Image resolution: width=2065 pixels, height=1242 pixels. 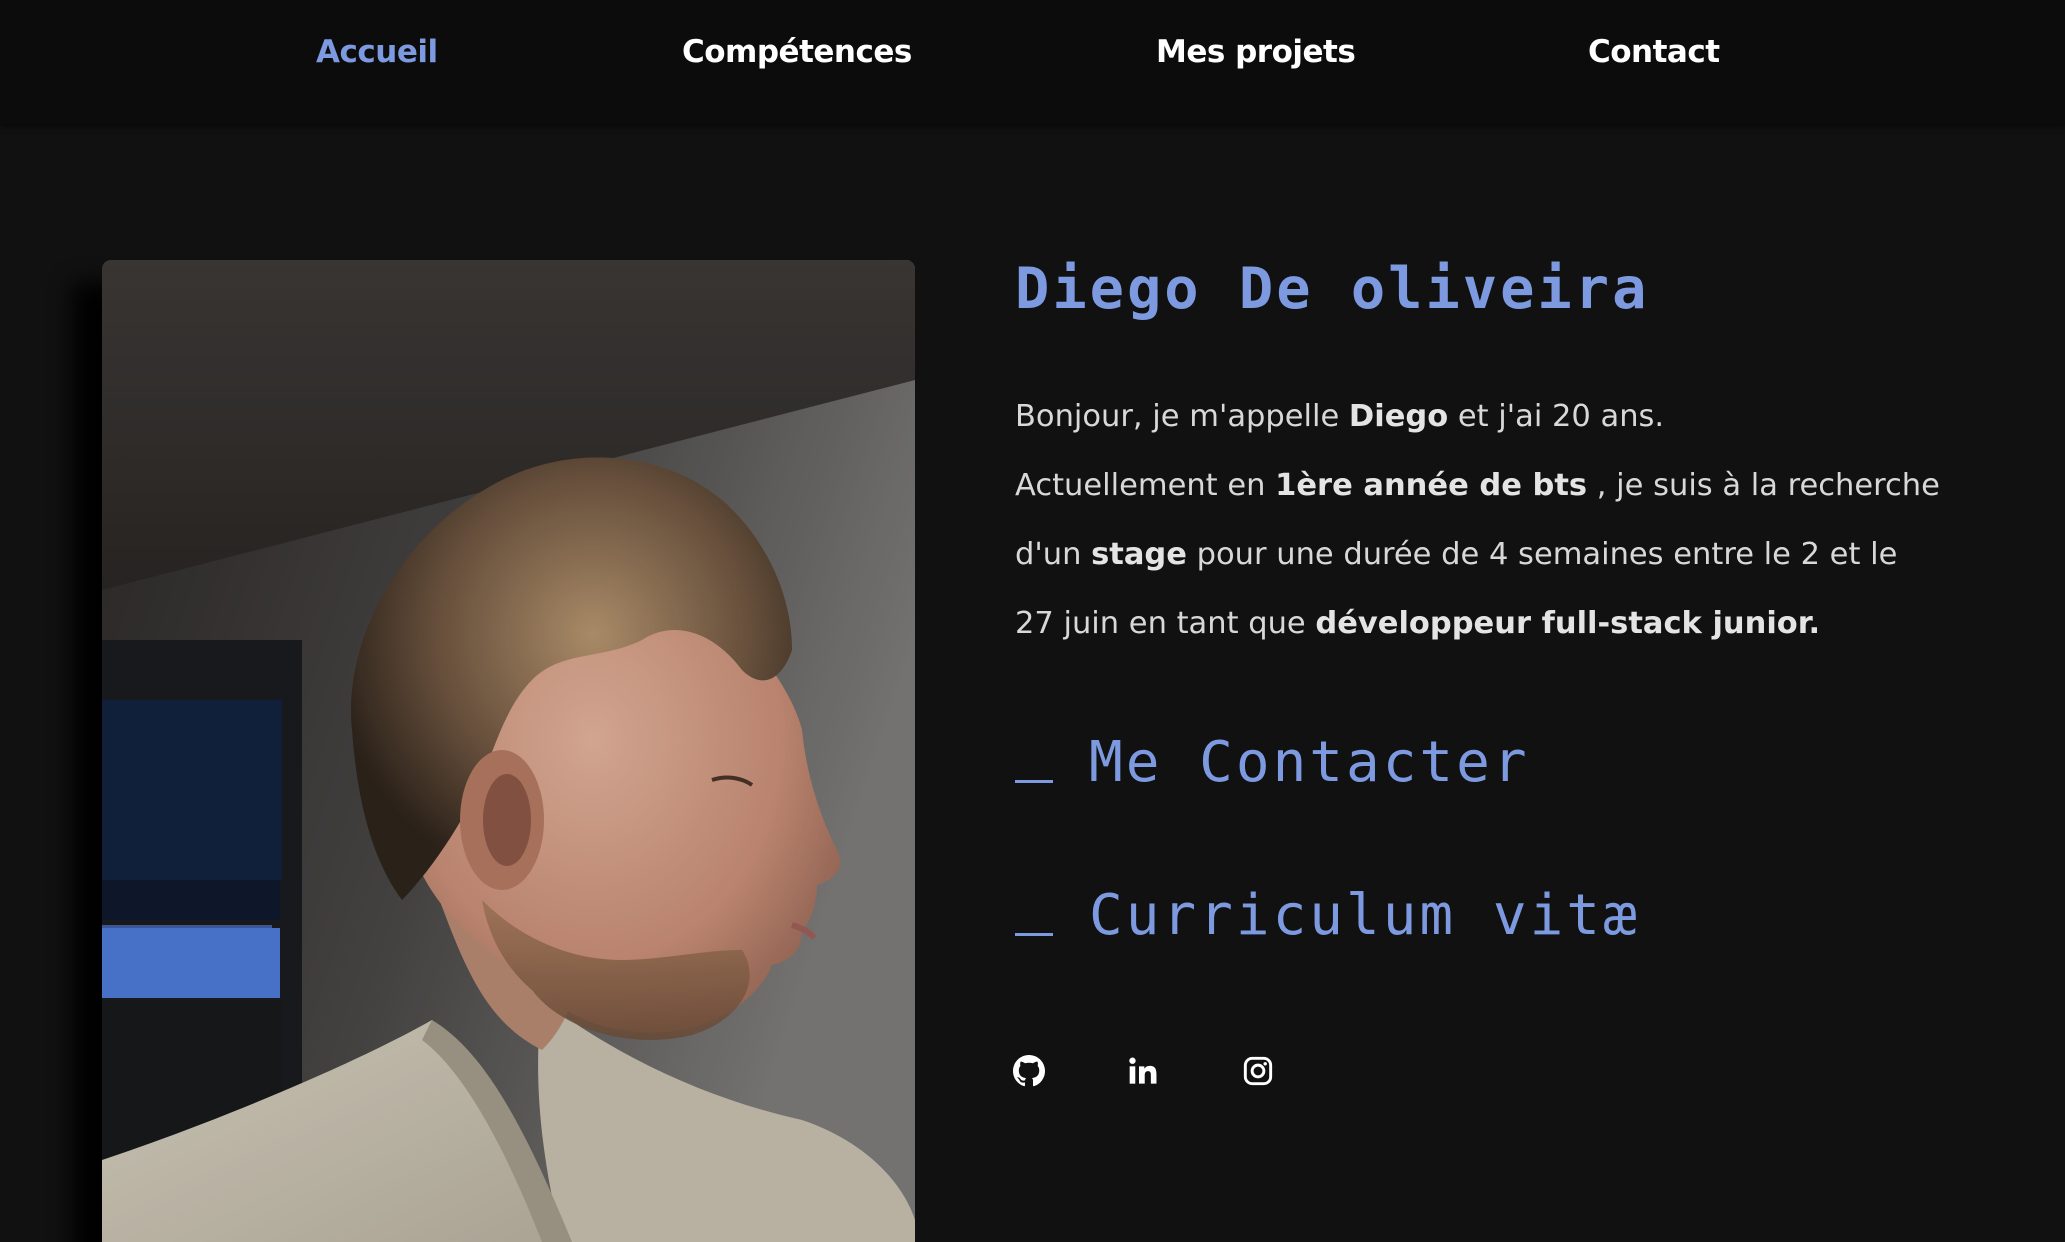 What do you see at coordinates (1309, 762) in the screenshot?
I see `contact-me-label: Me Contacter` at bounding box center [1309, 762].